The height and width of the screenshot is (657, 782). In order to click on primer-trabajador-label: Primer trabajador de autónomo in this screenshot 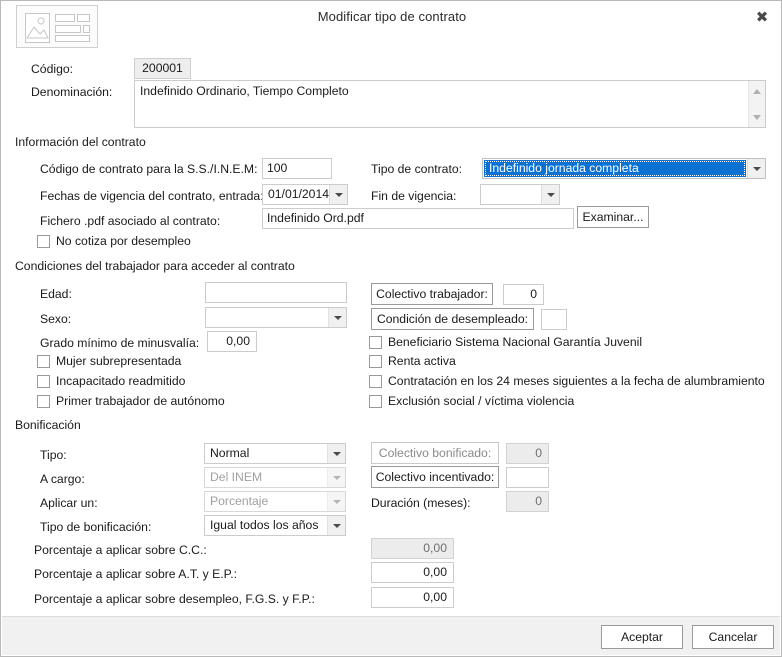, I will do `click(140, 401)`.